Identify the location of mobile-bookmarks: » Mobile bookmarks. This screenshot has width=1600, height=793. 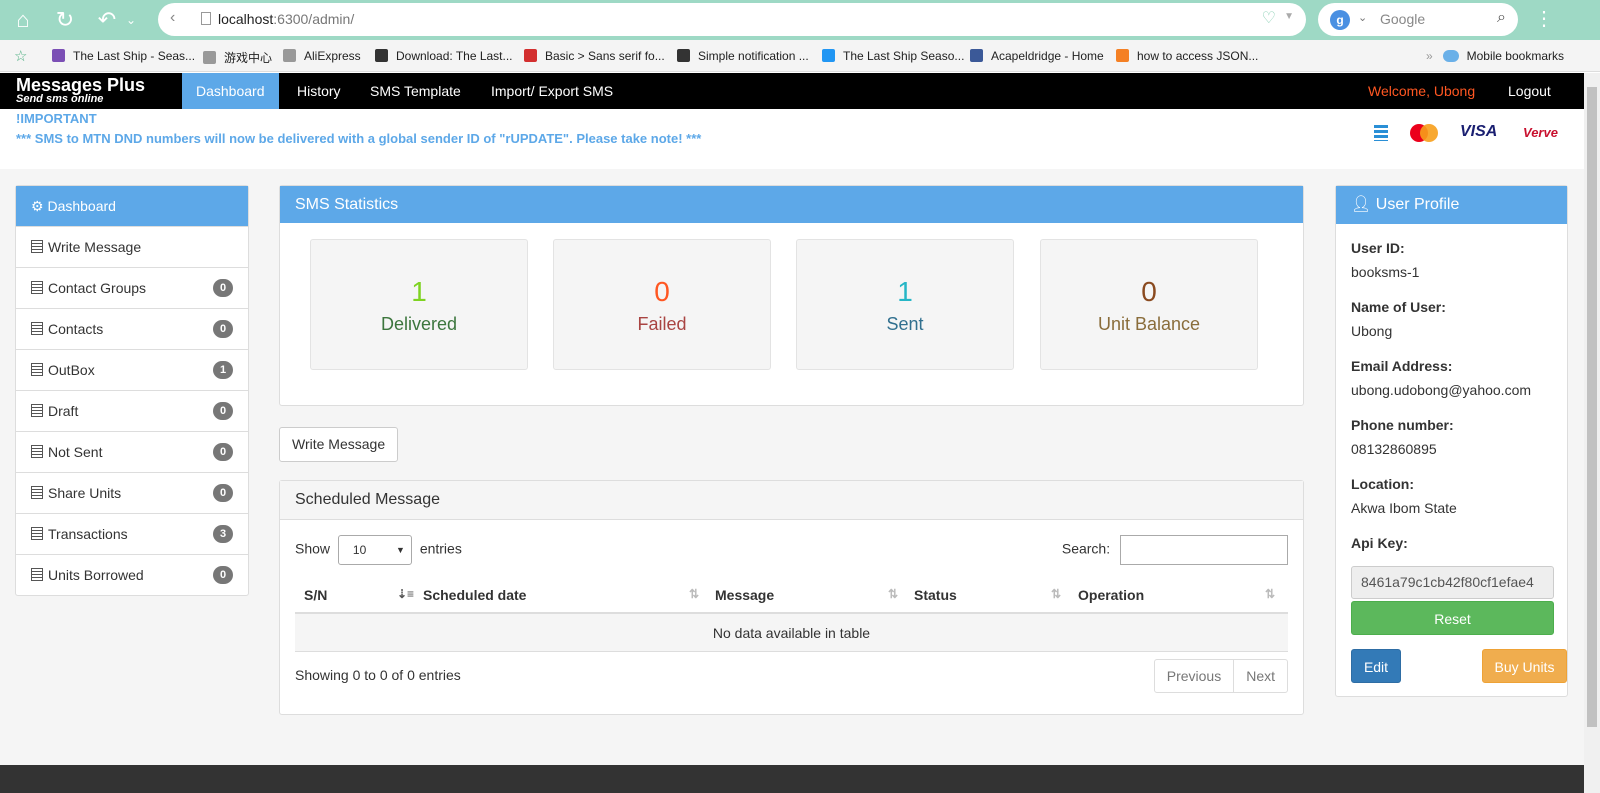
(1495, 56).